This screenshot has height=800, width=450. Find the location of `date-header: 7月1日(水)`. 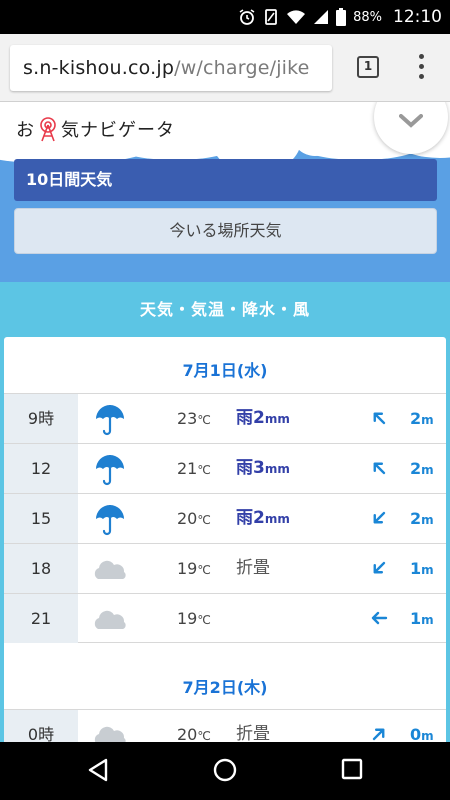

date-header: 7月1日(水) is located at coordinates (225, 370).